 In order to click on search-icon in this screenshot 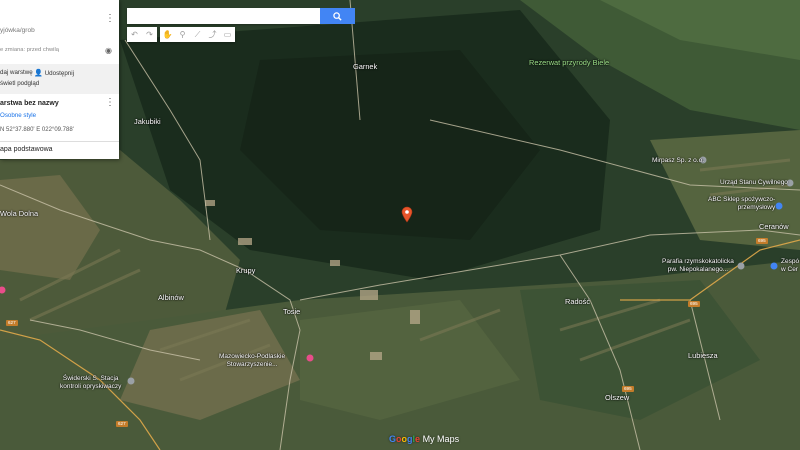, I will do `click(337, 16)`.